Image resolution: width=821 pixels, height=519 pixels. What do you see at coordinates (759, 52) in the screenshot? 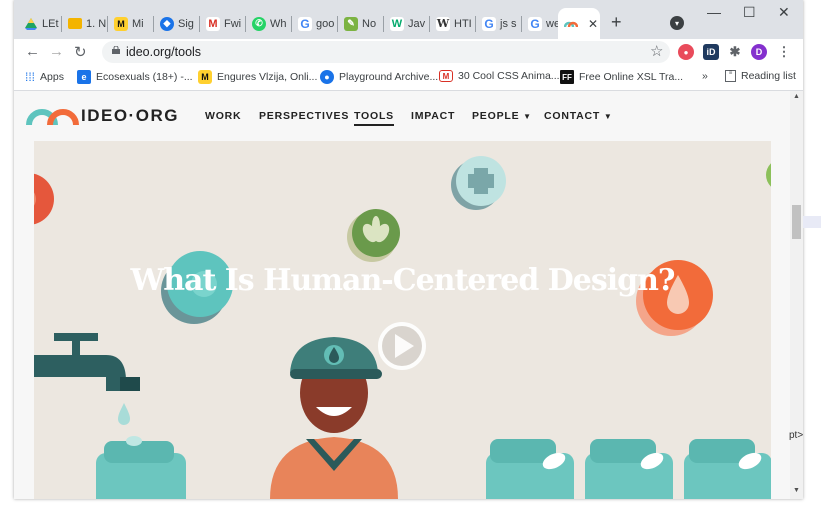
I see `profile-avatar: D` at bounding box center [759, 52].